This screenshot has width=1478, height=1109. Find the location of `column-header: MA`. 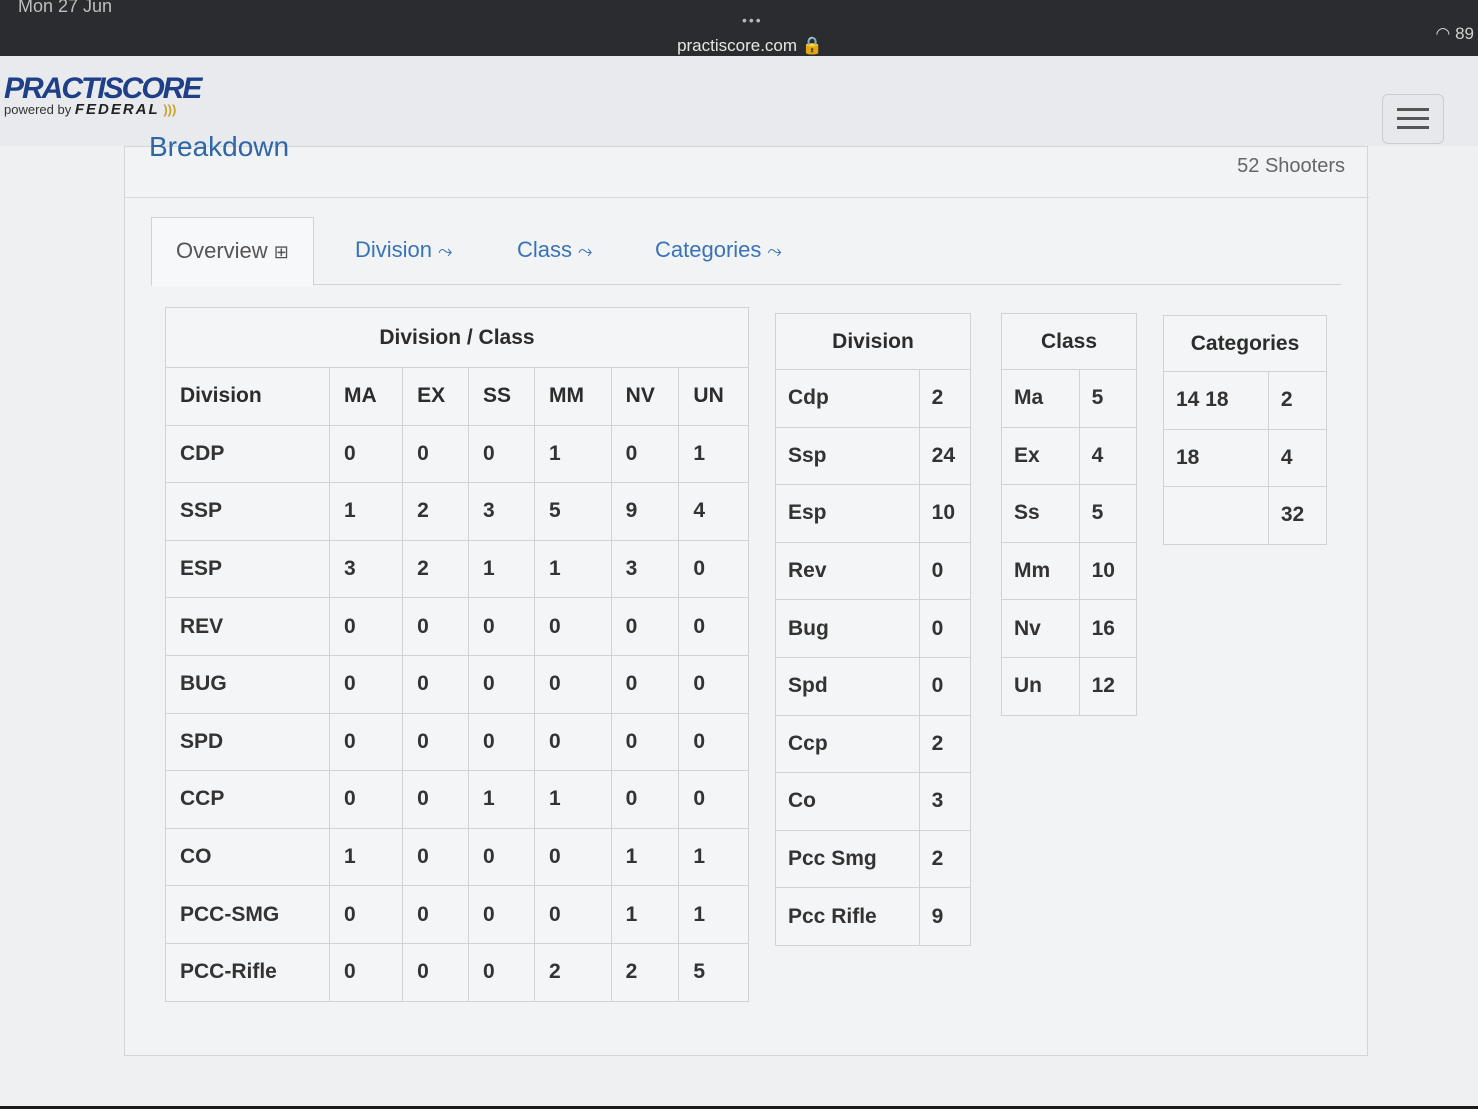

column-header: MA is located at coordinates (366, 396).